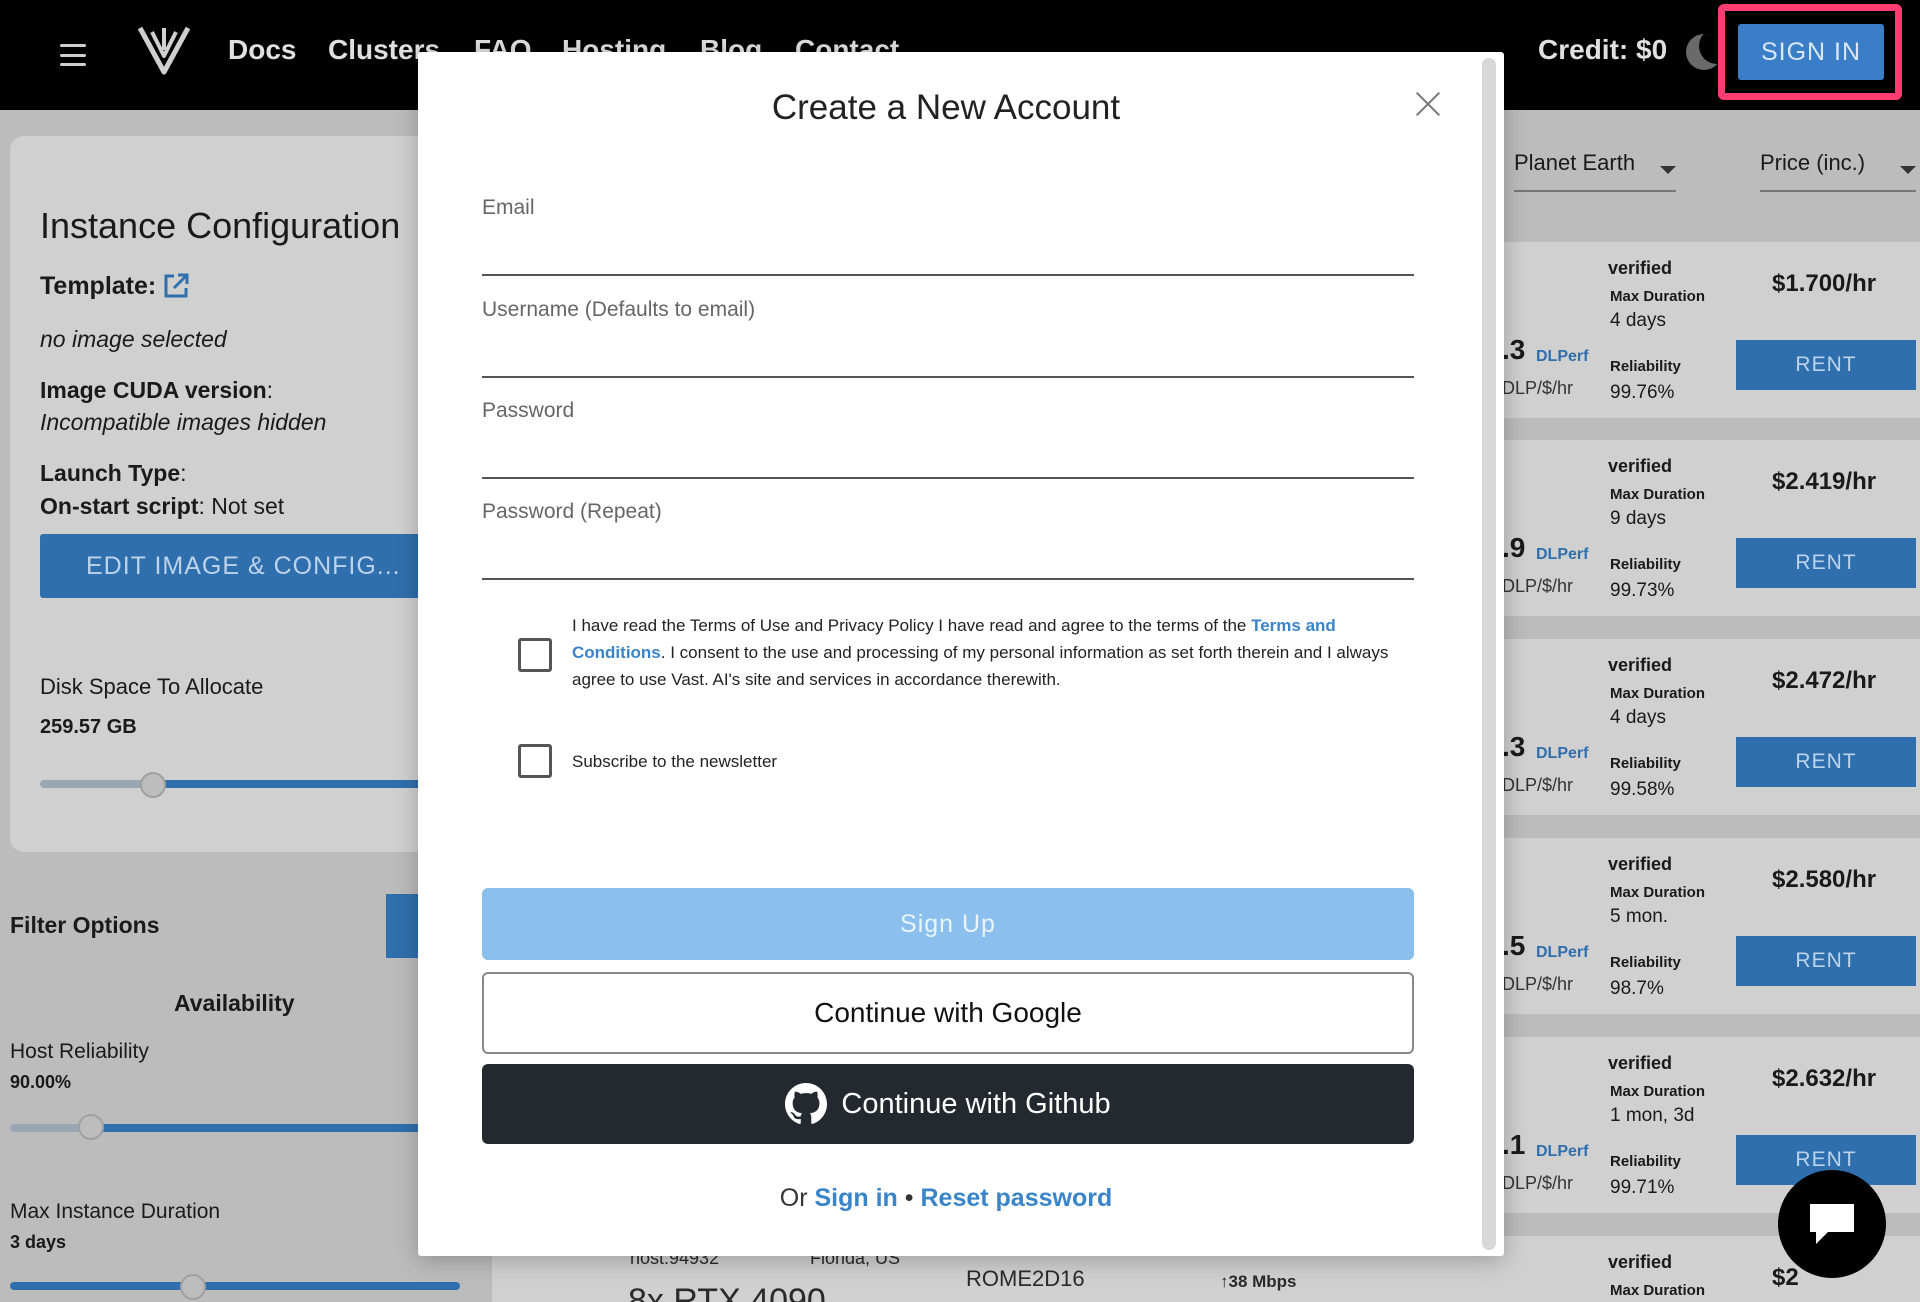 Image resolution: width=1920 pixels, height=1302 pixels. I want to click on offer-reliability: 99.76%, so click(1642, 392).